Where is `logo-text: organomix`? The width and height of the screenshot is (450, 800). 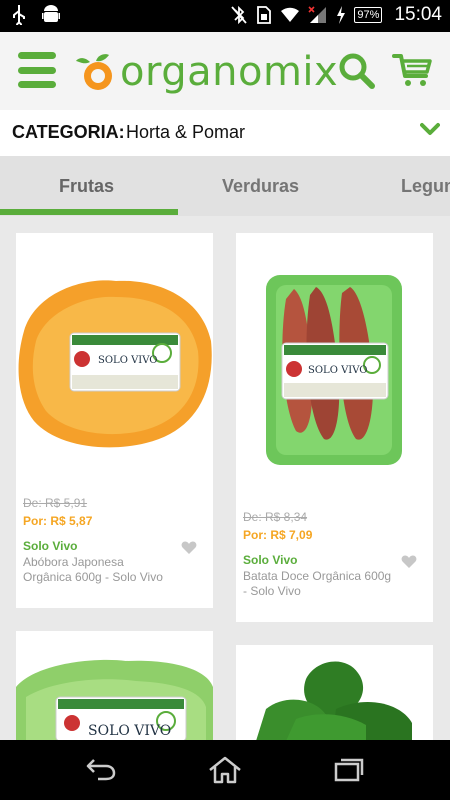 logo-text: organomix is located at coordinates (229, 72).